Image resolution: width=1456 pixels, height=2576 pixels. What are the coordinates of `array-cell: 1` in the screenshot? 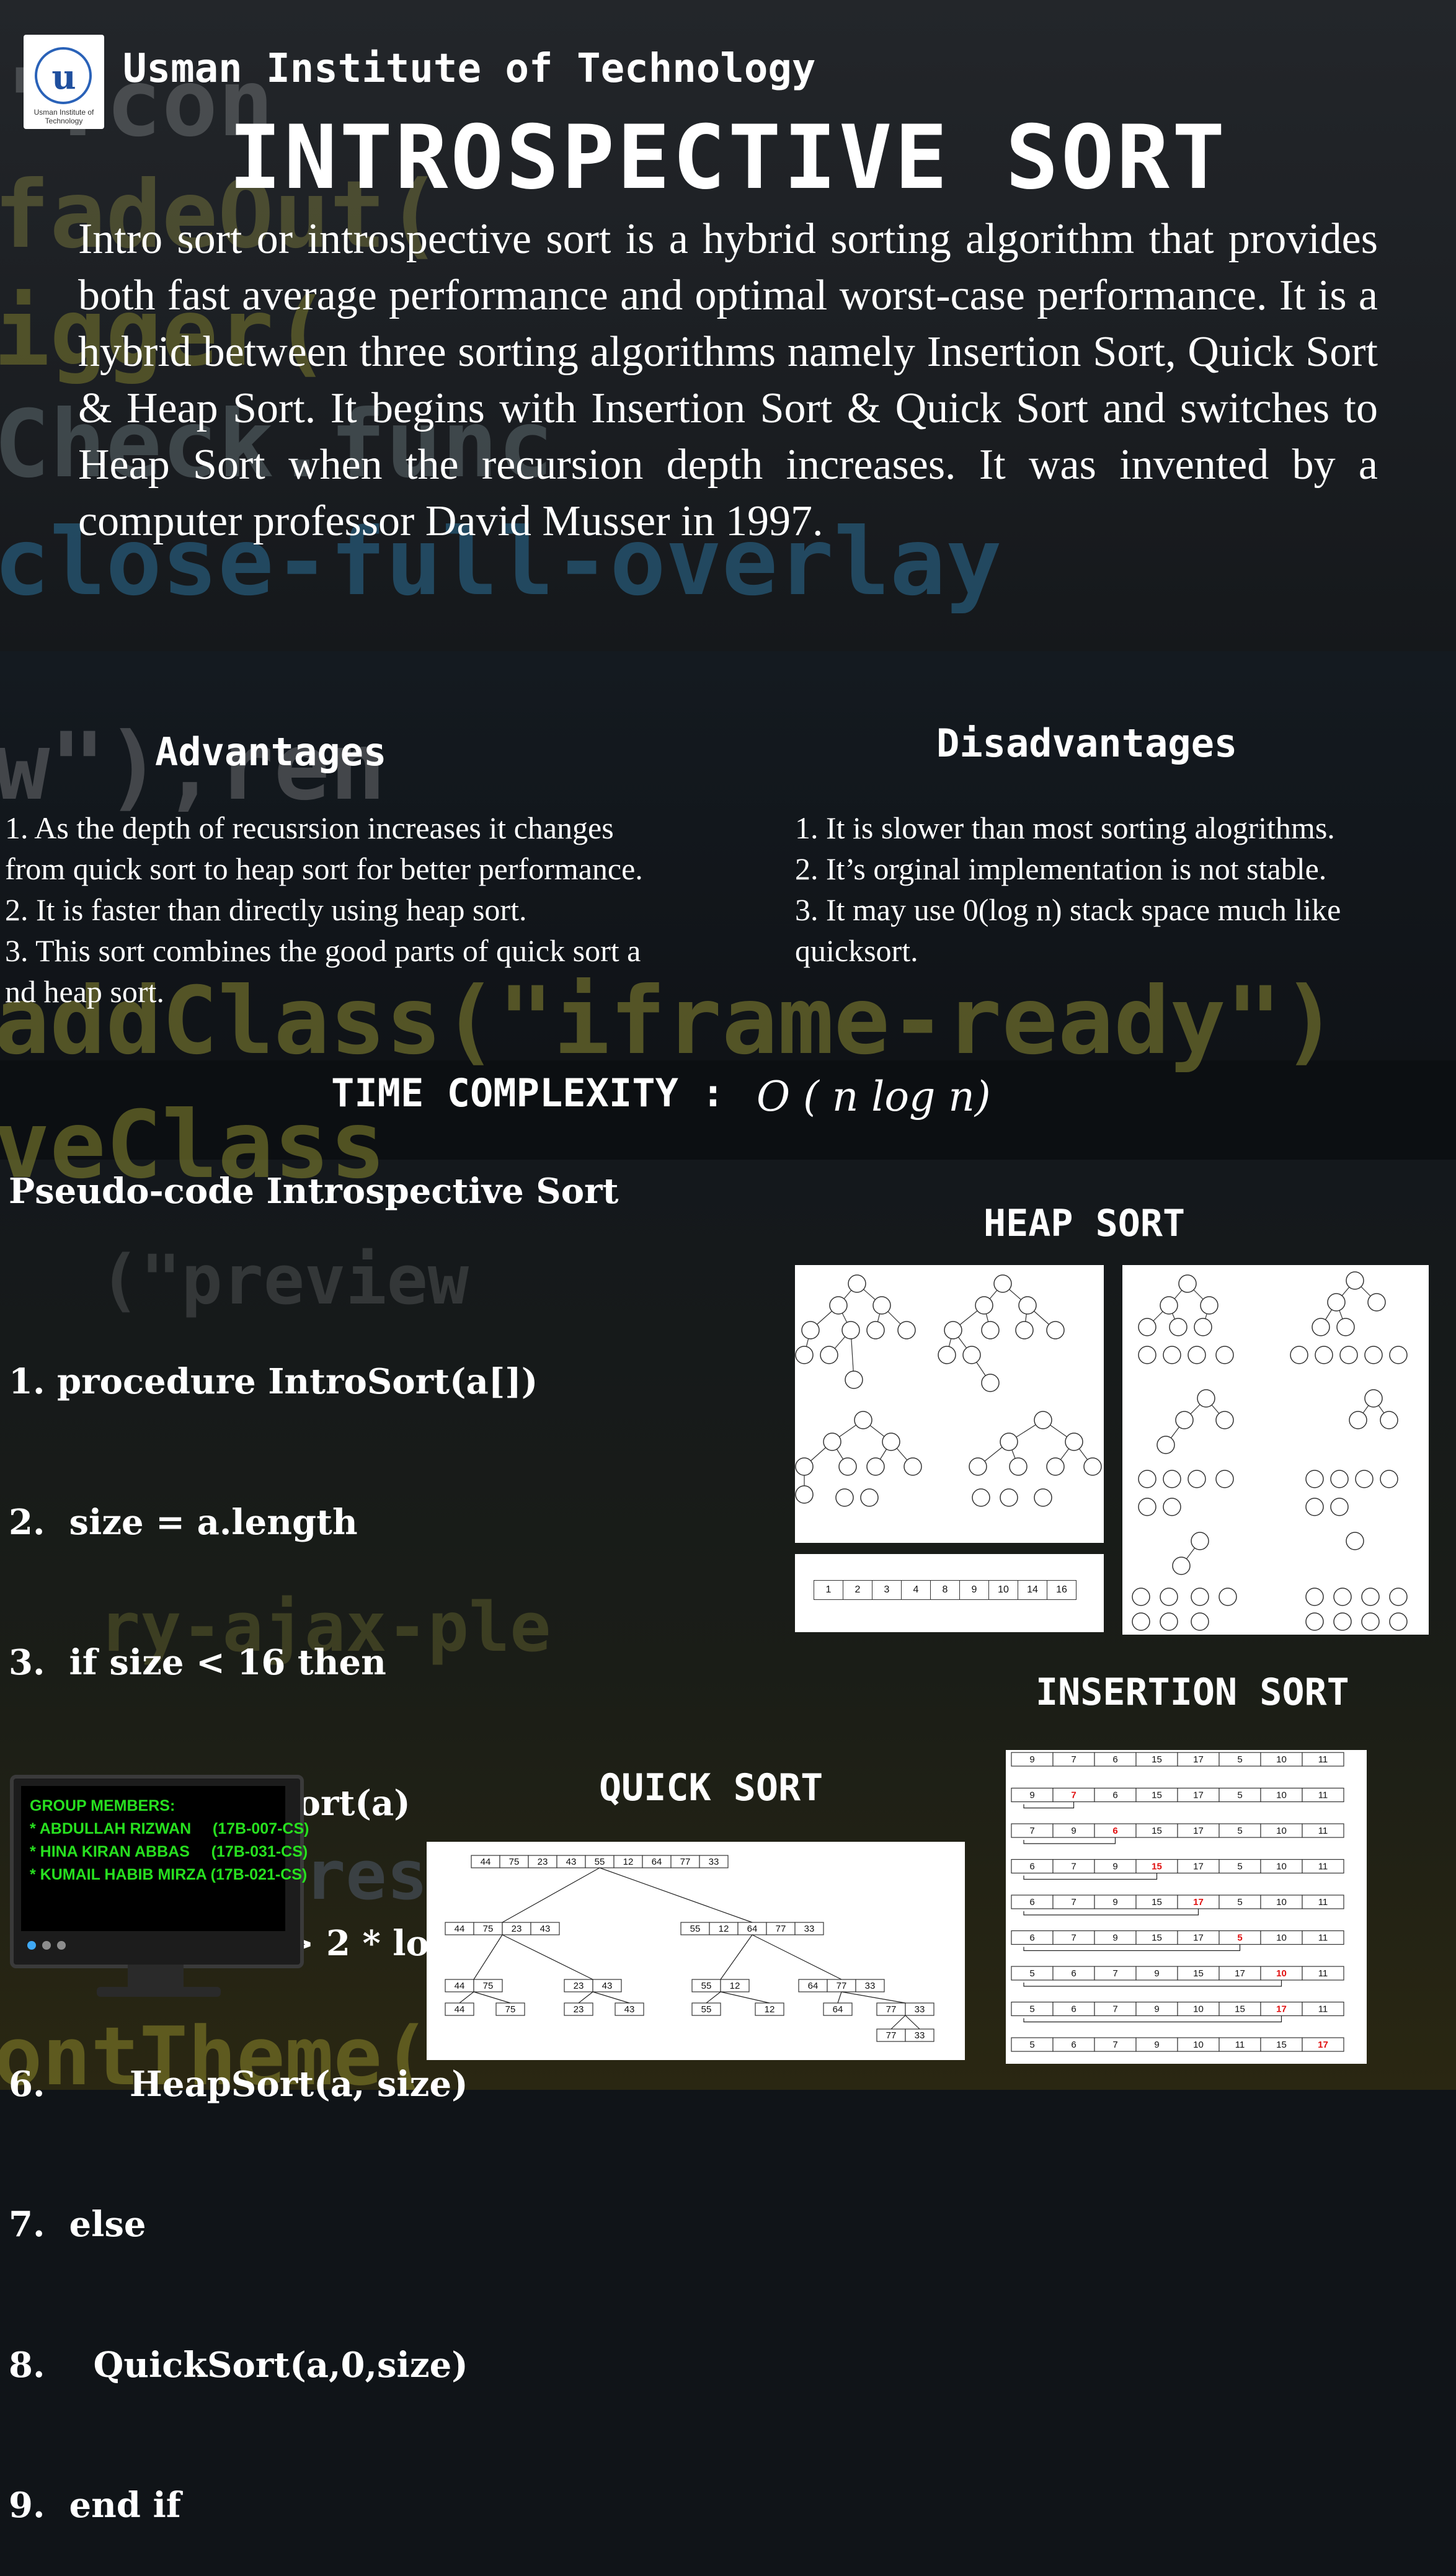 It's located at (829, 1590).